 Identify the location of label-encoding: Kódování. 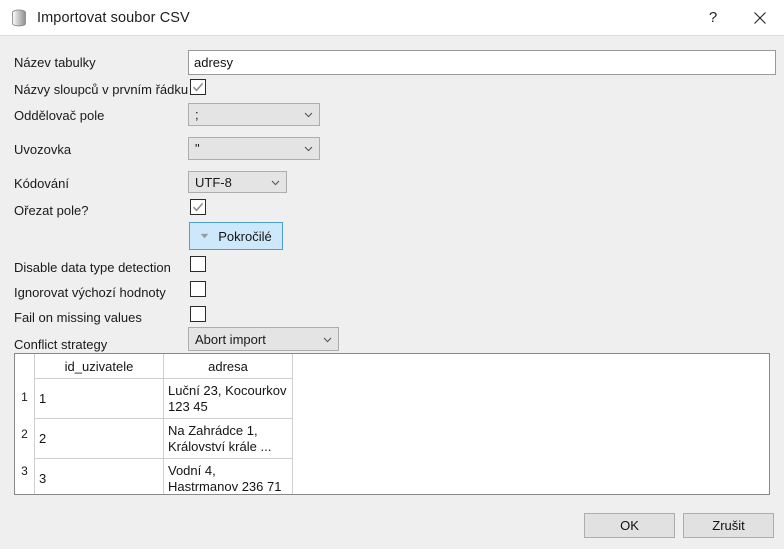
(41, 183).